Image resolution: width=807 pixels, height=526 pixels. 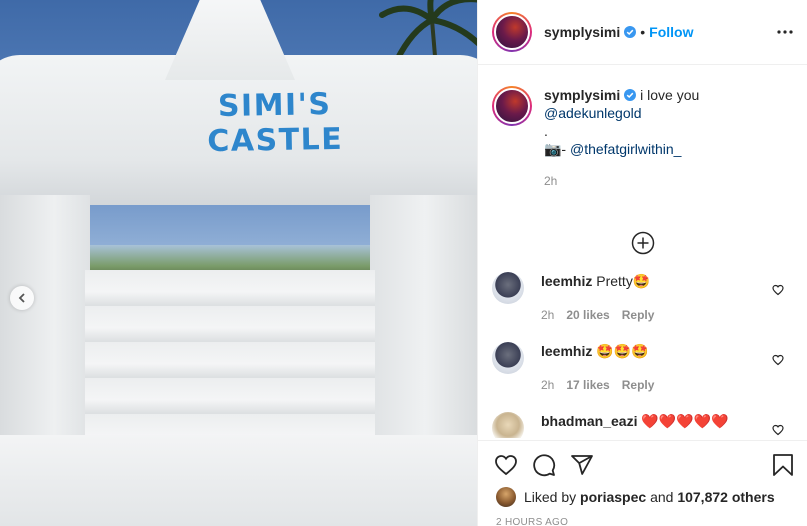 I want to click on likes-prefix: Liked by, so click(x=552, y=497).